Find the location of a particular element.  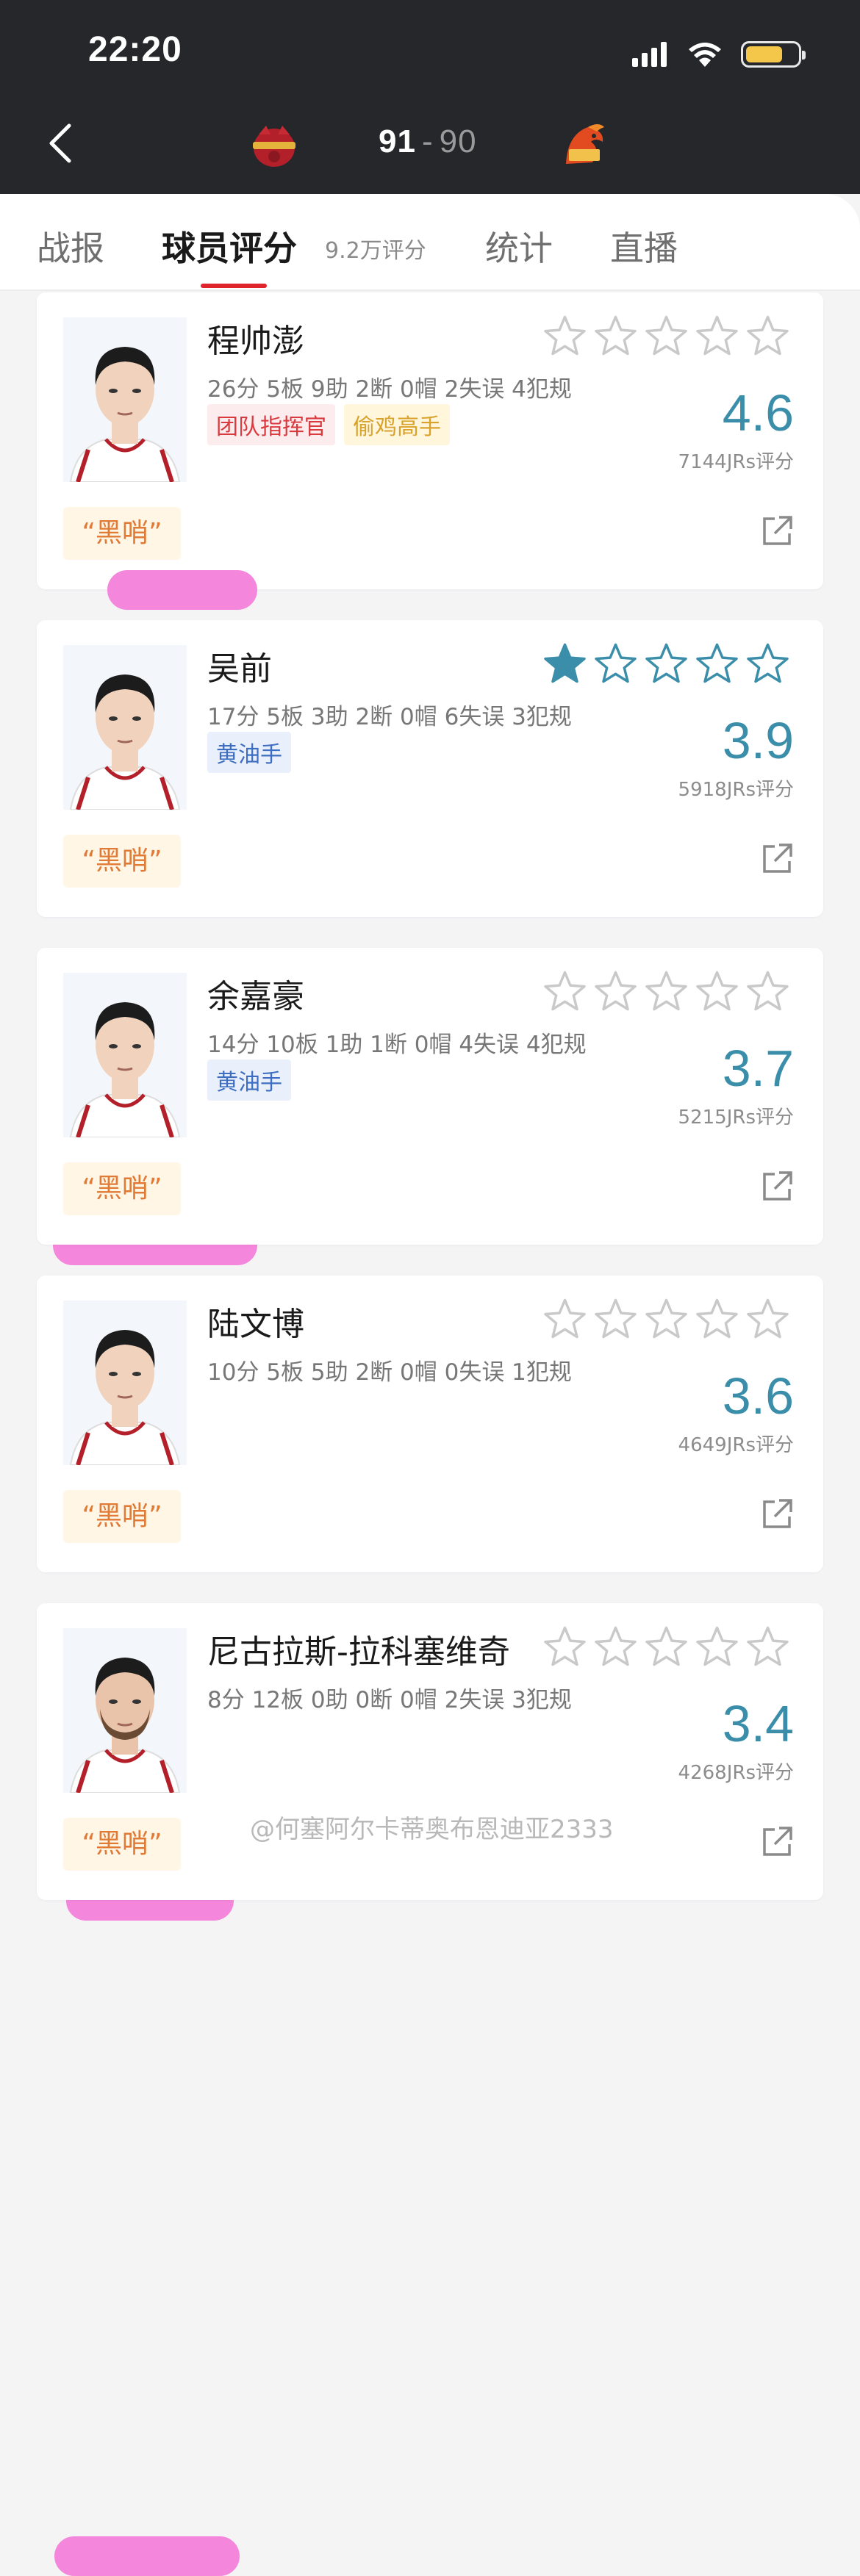

player-name: 程帅澎 is located at coordinates (255, 337).